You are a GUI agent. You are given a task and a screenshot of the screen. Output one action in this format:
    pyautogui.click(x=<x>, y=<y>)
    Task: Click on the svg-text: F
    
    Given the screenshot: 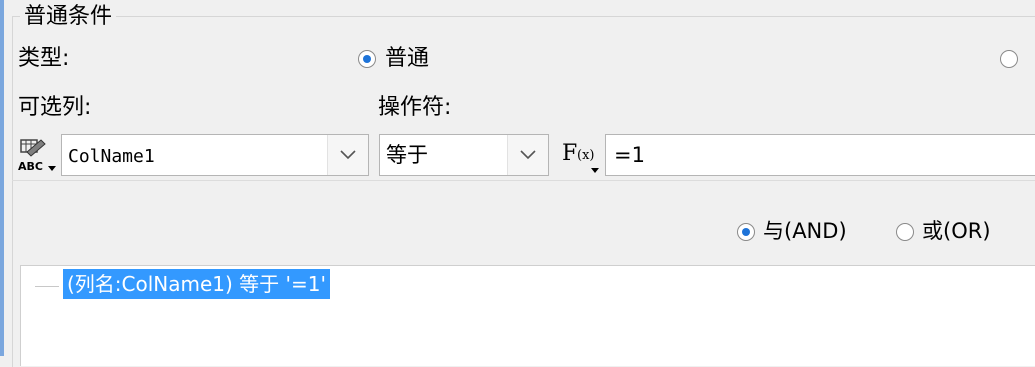 What is the action you would take?
    pyautogui.click(x=569, y=153)
    